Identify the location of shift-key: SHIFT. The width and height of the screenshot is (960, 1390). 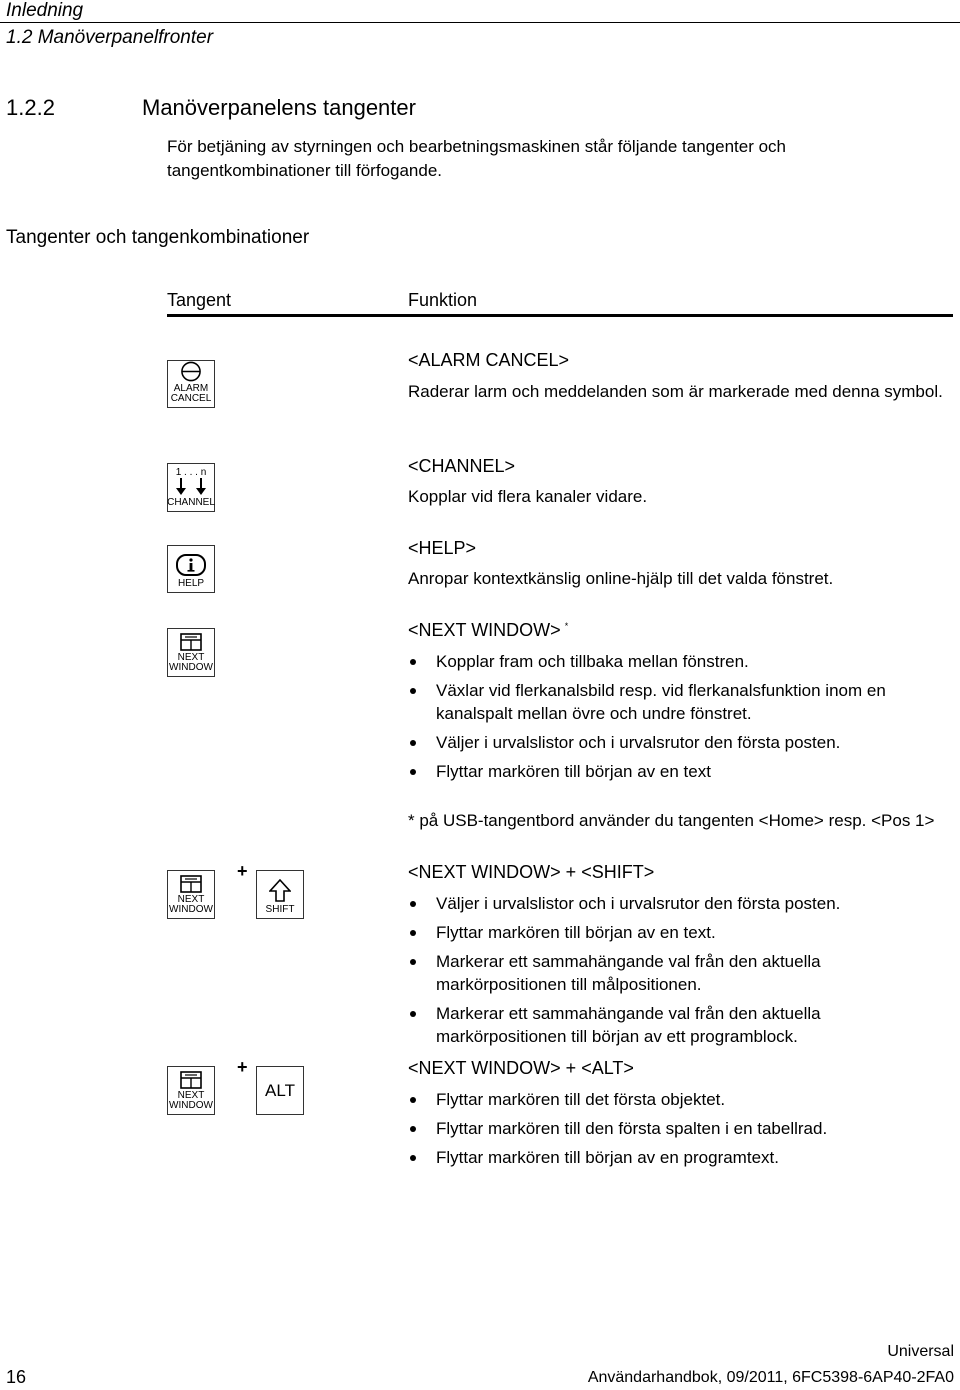
(280, 894).